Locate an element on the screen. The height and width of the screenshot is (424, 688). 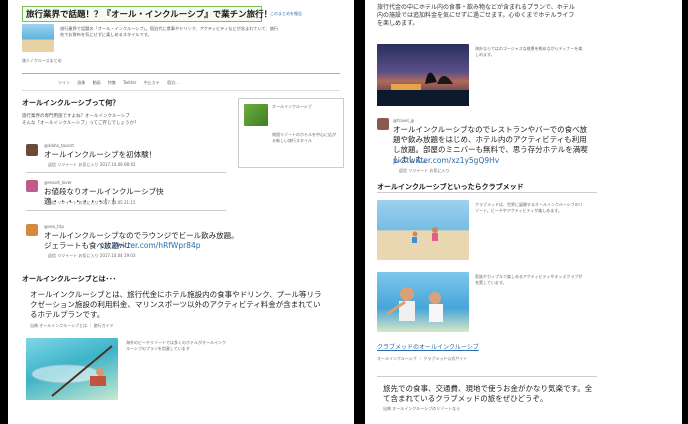
club-med-link-desc: オールインクルーシブ ｜ クラブメッド公式サイト is located at coordinates (422, 358).